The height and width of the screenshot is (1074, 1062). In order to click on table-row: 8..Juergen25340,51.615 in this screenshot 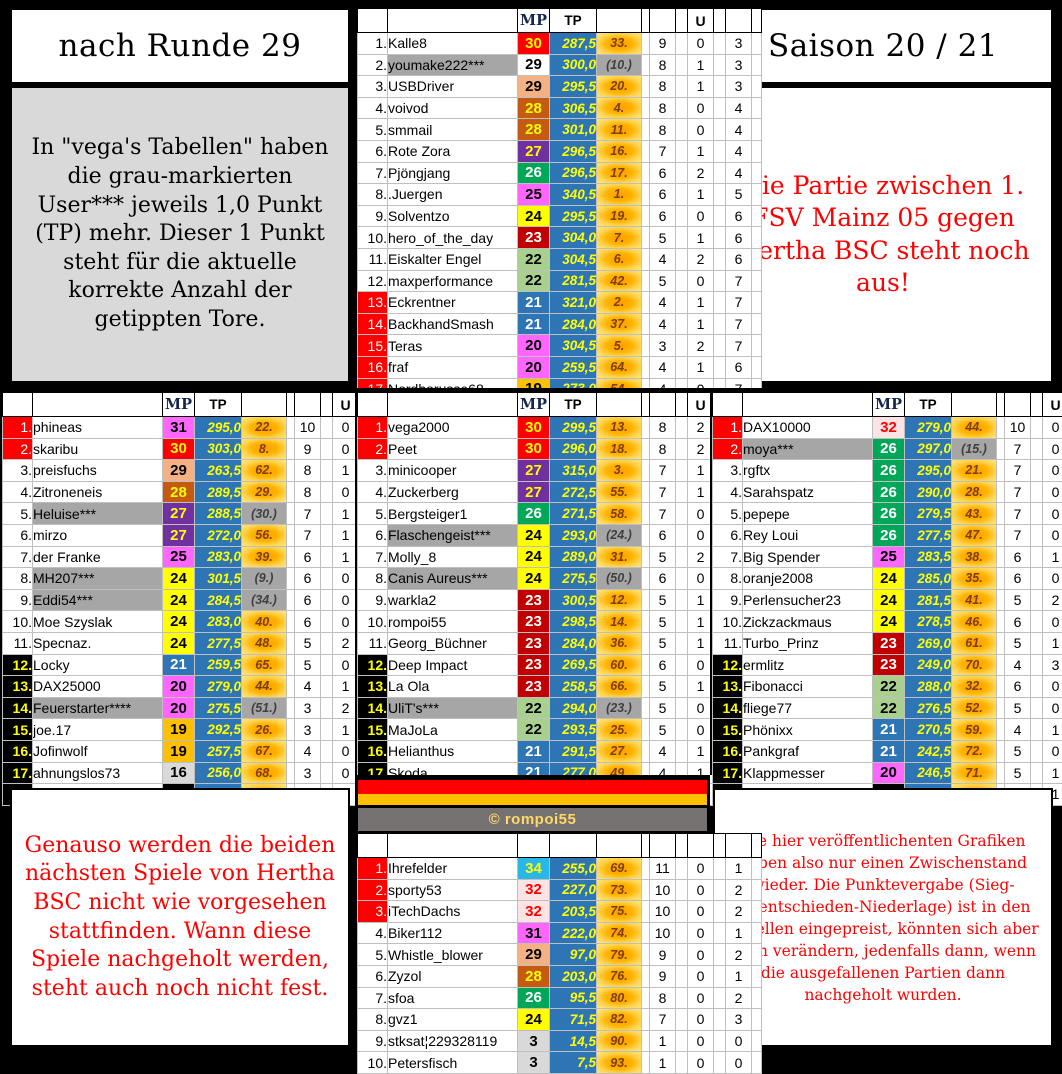, I will do `click(560, 195)`.